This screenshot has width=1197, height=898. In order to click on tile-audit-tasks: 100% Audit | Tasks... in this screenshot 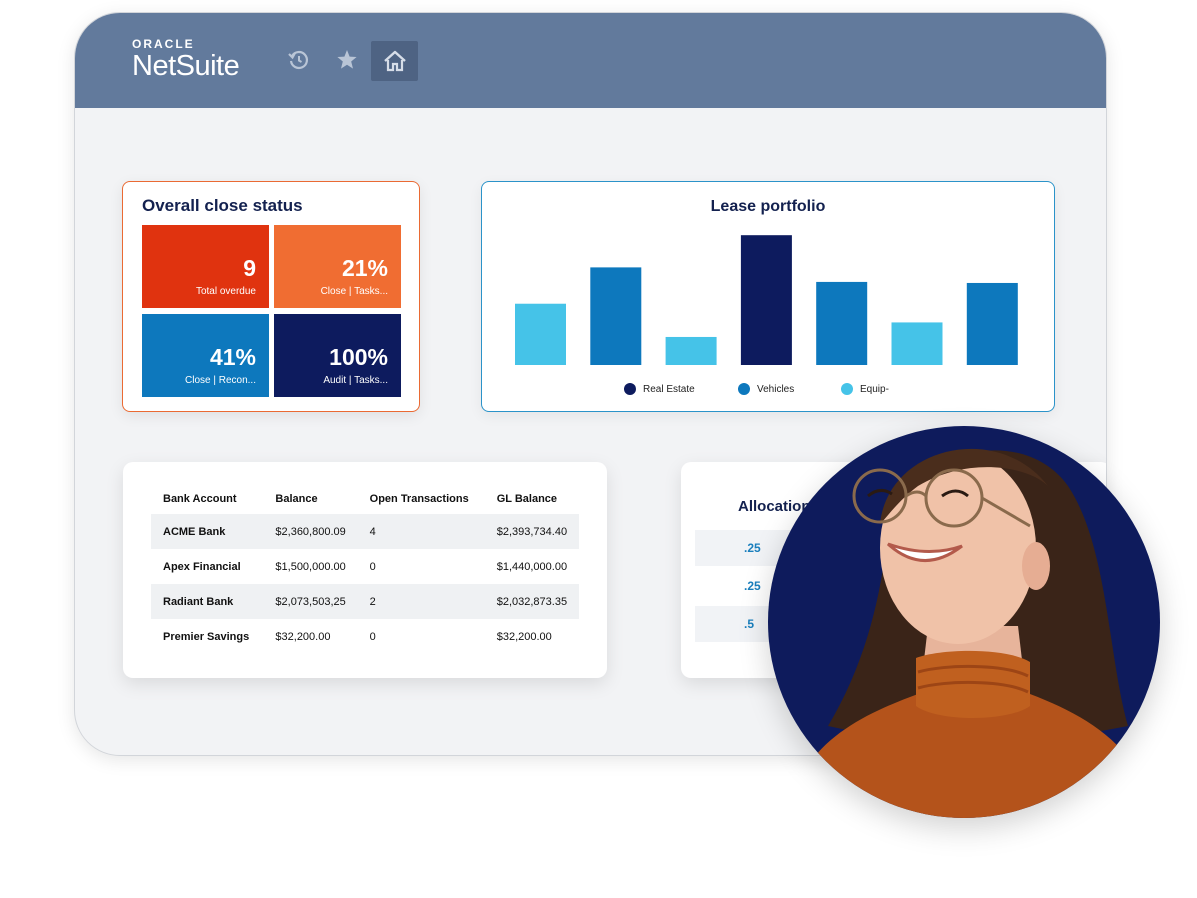, I will do `click(337, 355)`.